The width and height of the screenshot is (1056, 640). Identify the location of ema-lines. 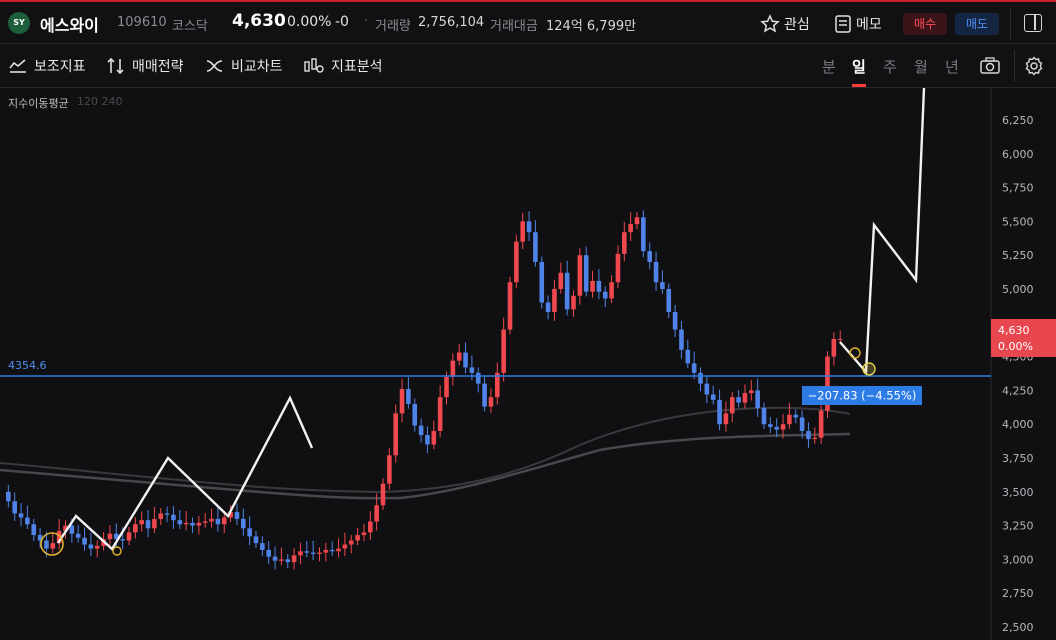
(425, 453).